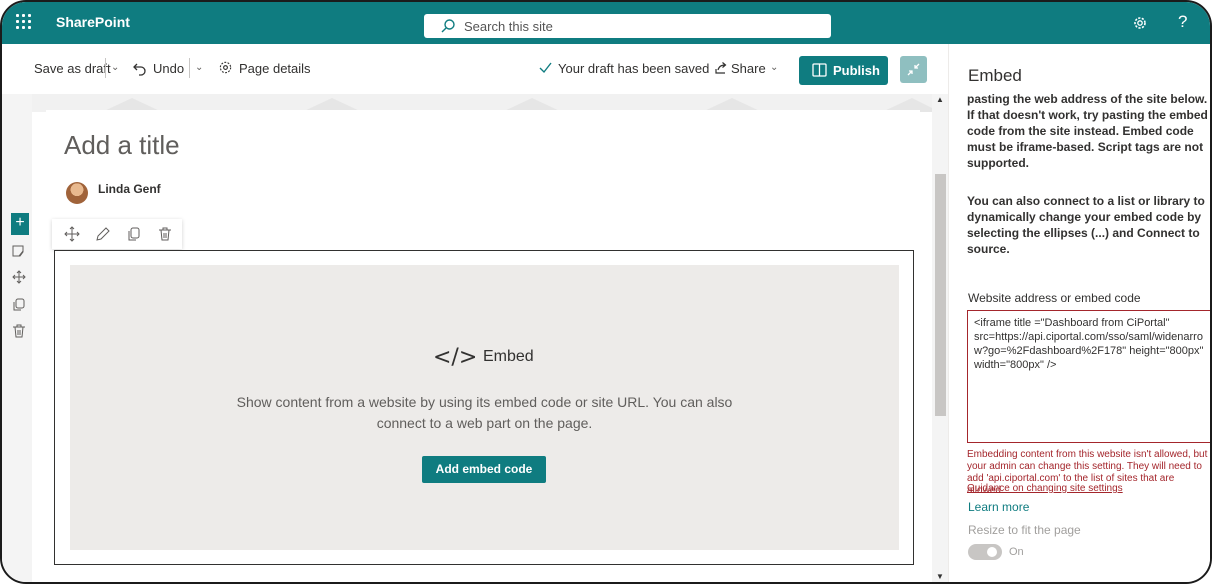 The image size is (1212, 584). I want to click on delete-section-icon, so click(19, 331).